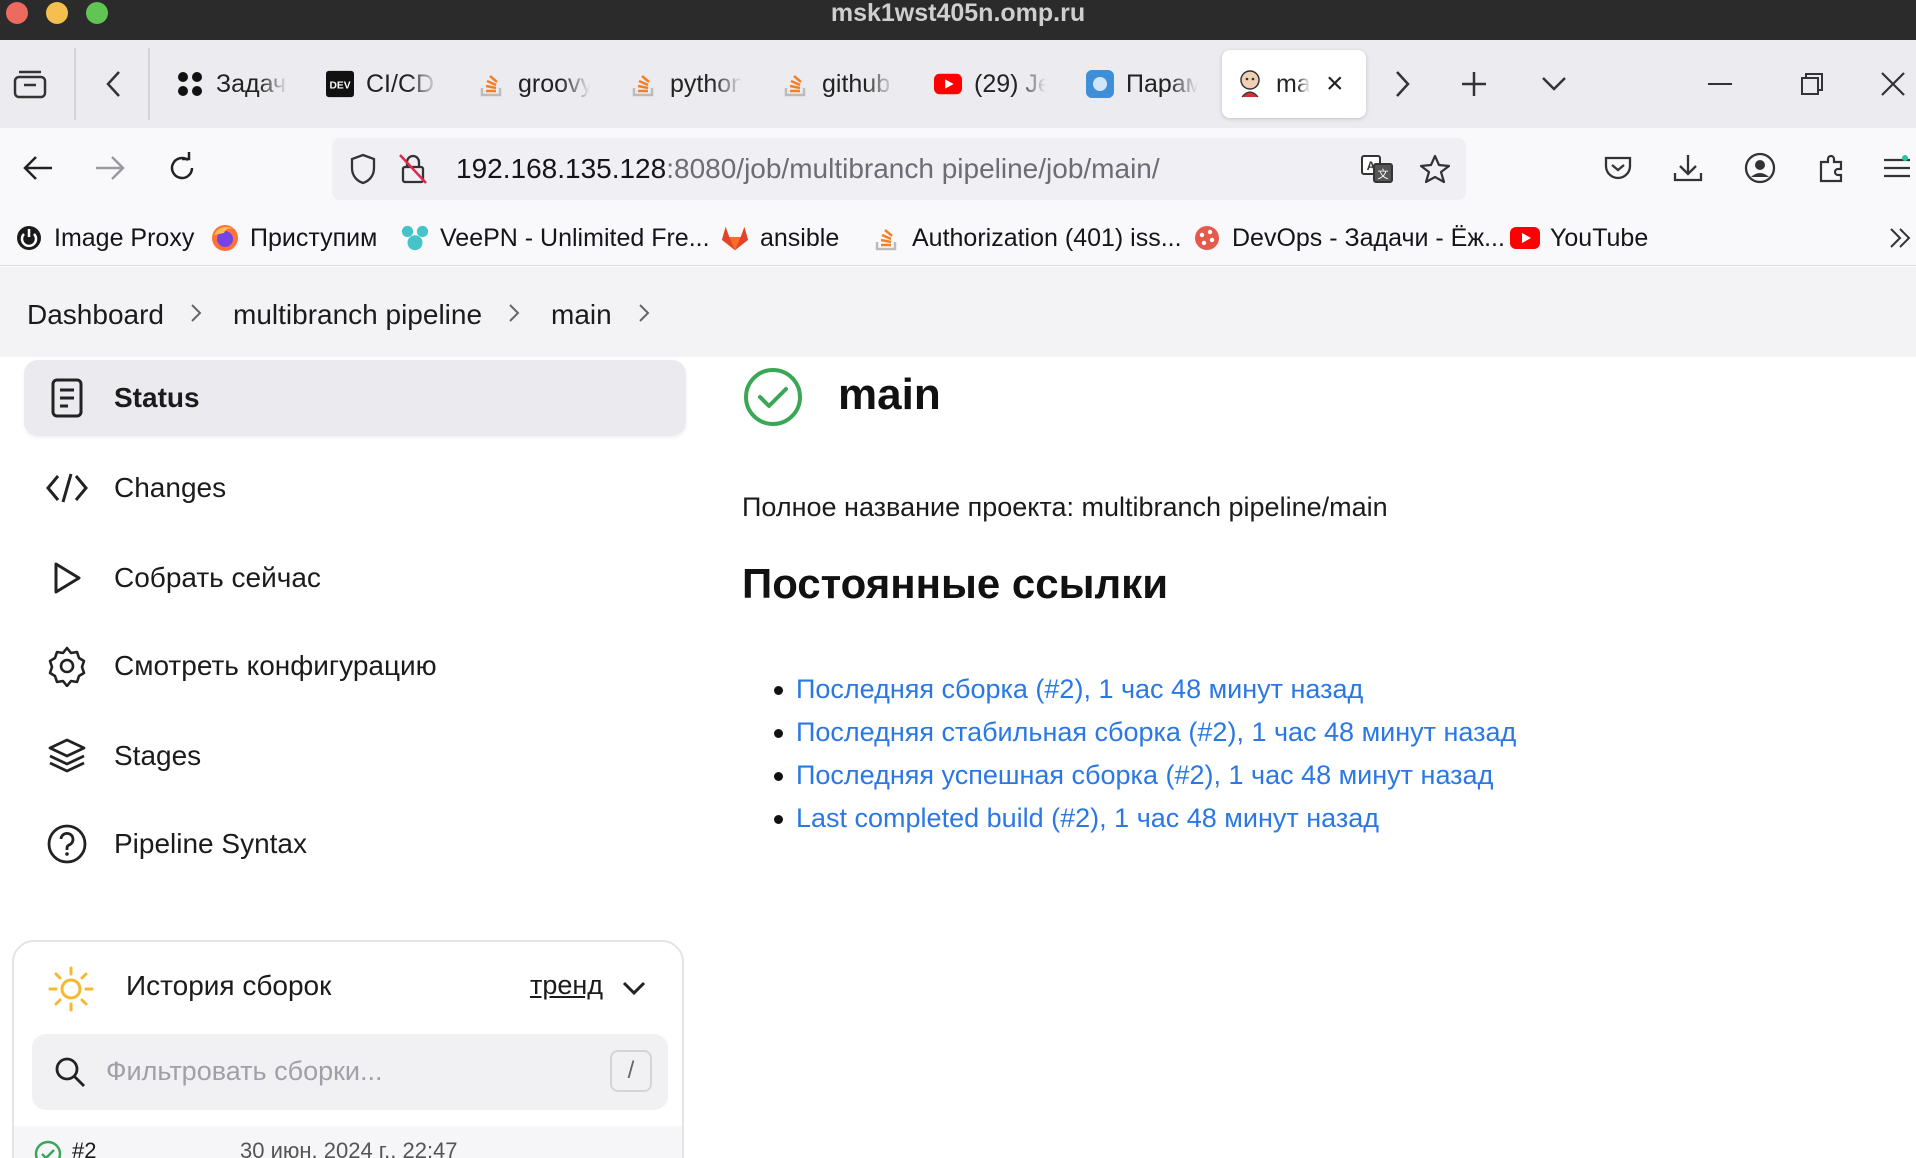  I want to click on hamburger-menu-icon, so click(1897, 166).